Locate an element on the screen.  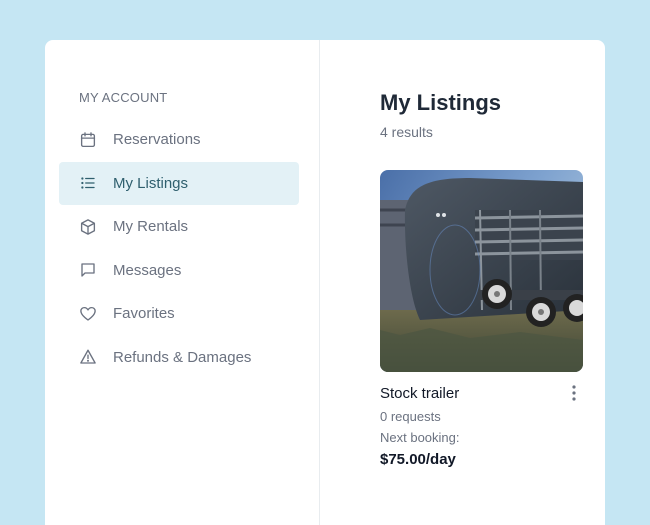
sidebar-item-messages: Messages is located at coordinates (179, 271).